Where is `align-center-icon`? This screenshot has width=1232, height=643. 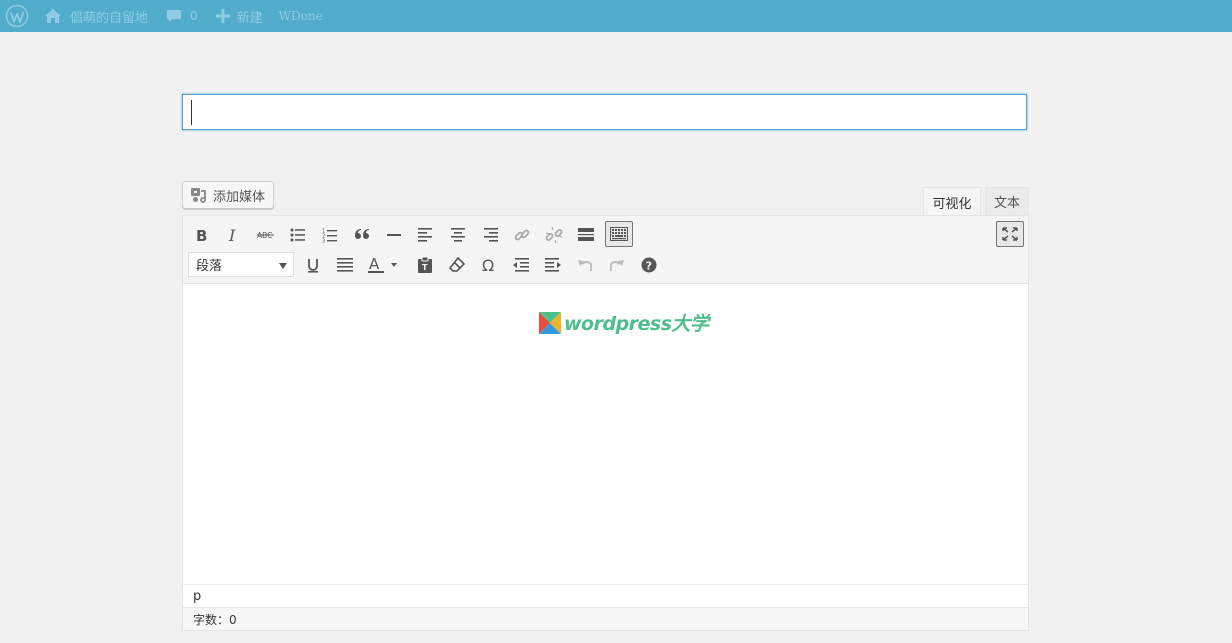 align-center-icon is located at coordinates (458, 235).